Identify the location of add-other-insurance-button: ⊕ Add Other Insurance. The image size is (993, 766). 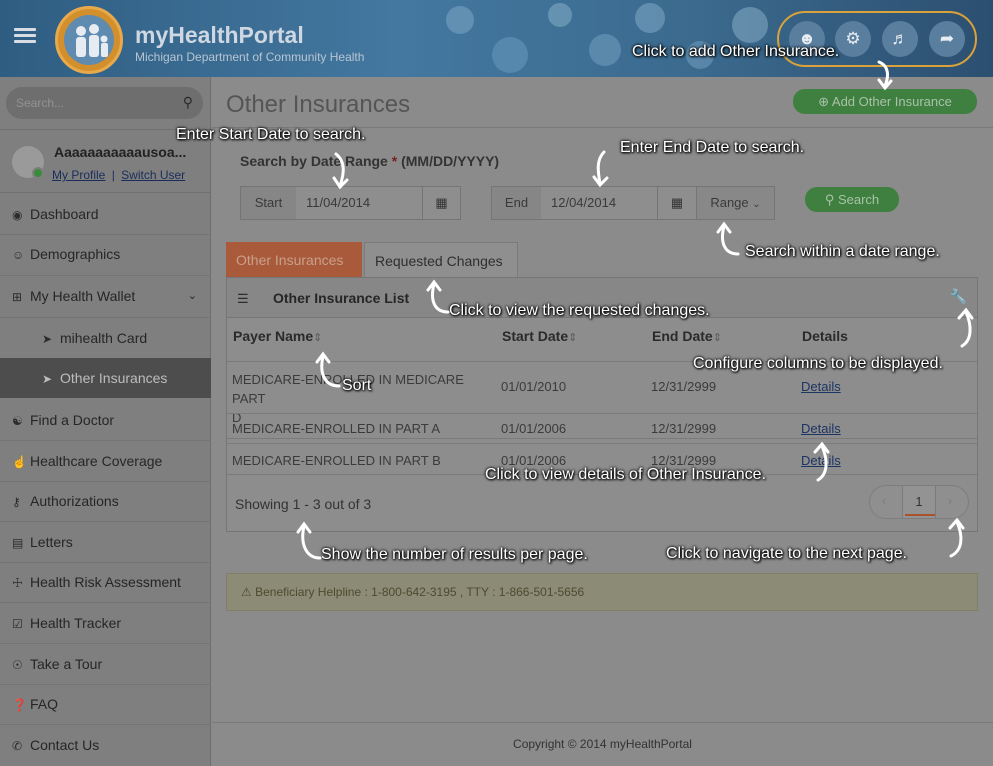
(885, 101).